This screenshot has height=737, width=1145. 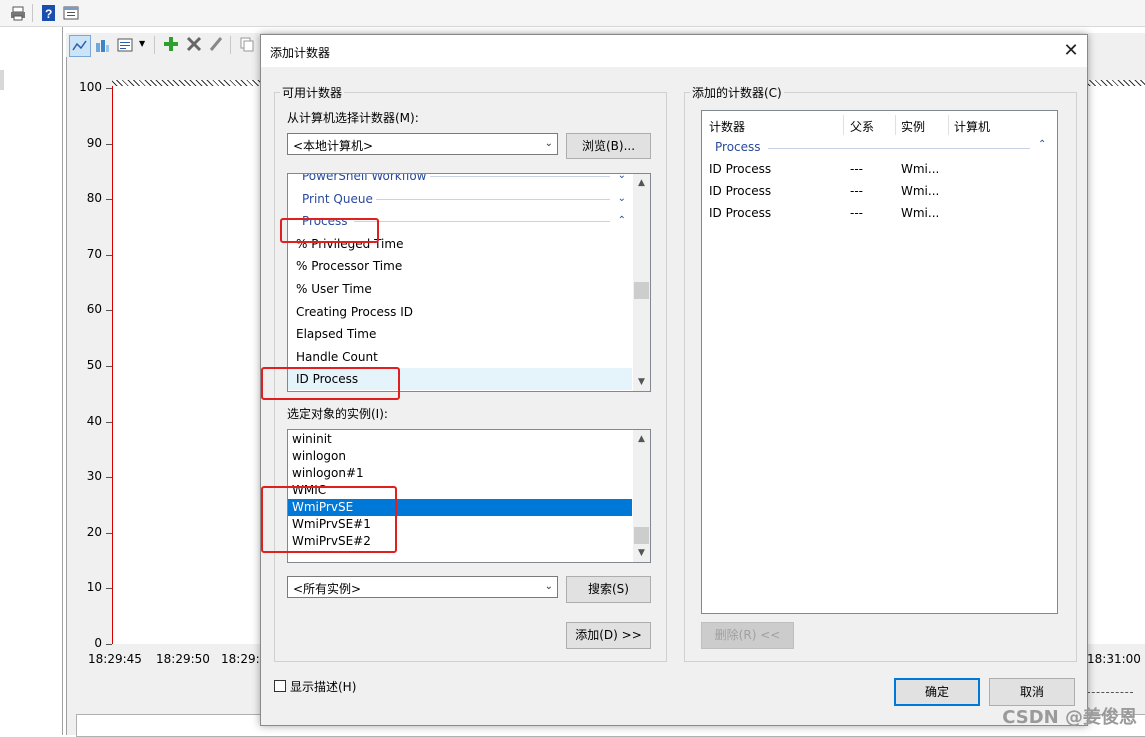 What do you see at coordinates (183, 659) in the screenshot?
I see `x-tick-label: 18:29:50` at bounding box center [183, 659].